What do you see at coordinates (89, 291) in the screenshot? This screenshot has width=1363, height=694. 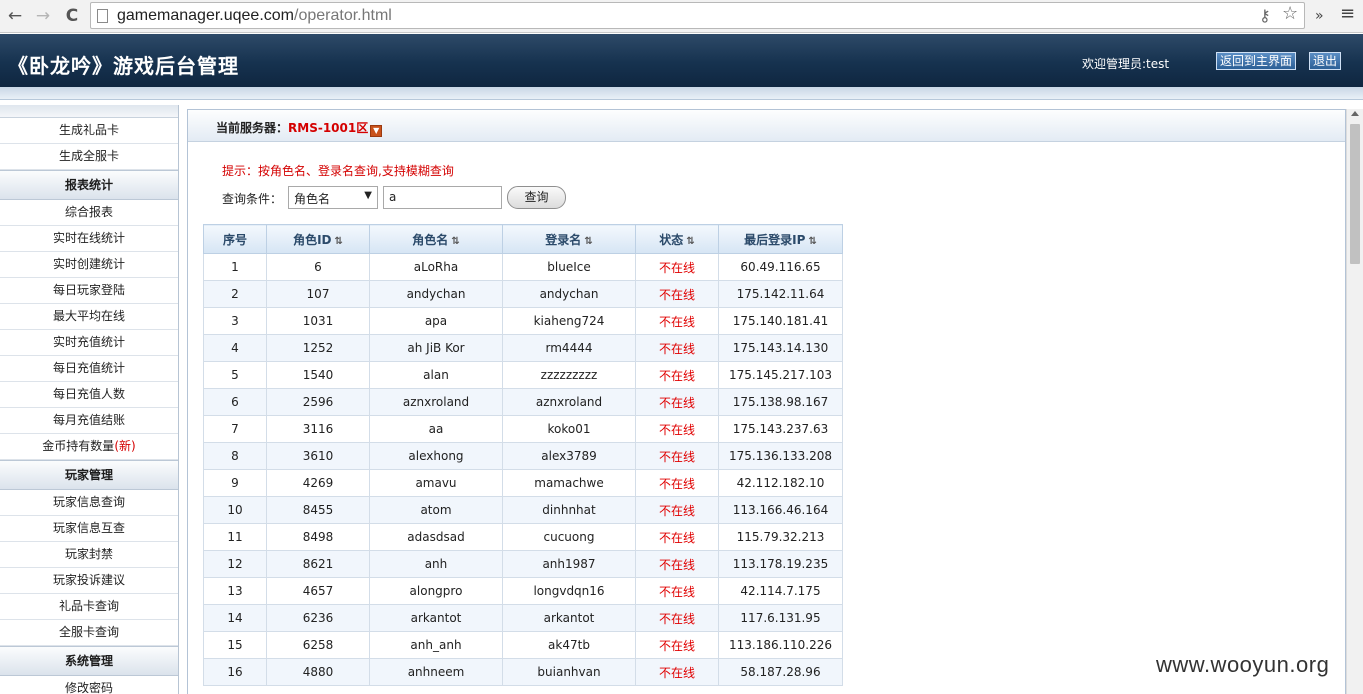 I see `sidebar-item-daily-login: 每日玩家登陆` at bounding box center [89, 291].